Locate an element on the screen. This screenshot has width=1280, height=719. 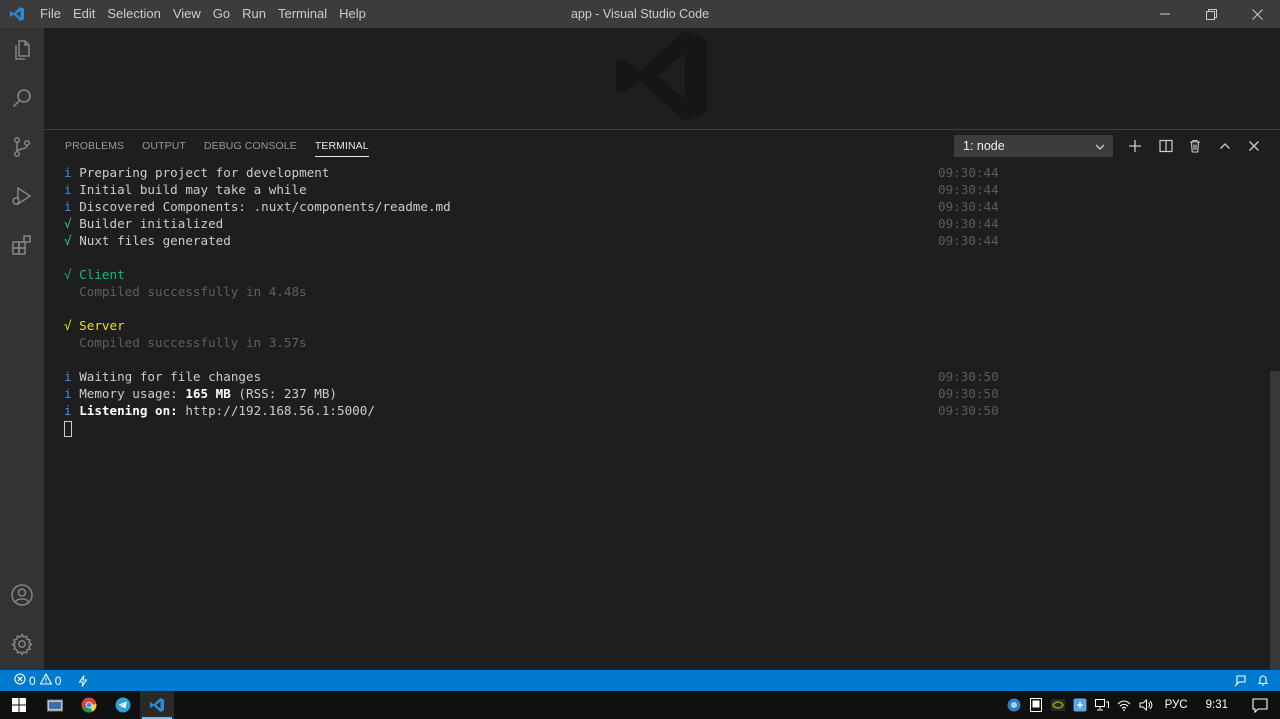
vscode-icon is located at coordinates (157, 705).